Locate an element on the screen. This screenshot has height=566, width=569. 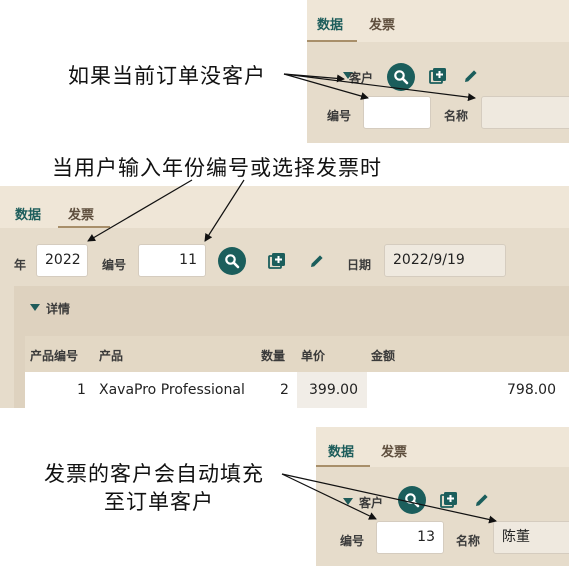
table-row: 1 XavaPro Professional 2 399.00 798.00 is located at coordinates (297, 390).